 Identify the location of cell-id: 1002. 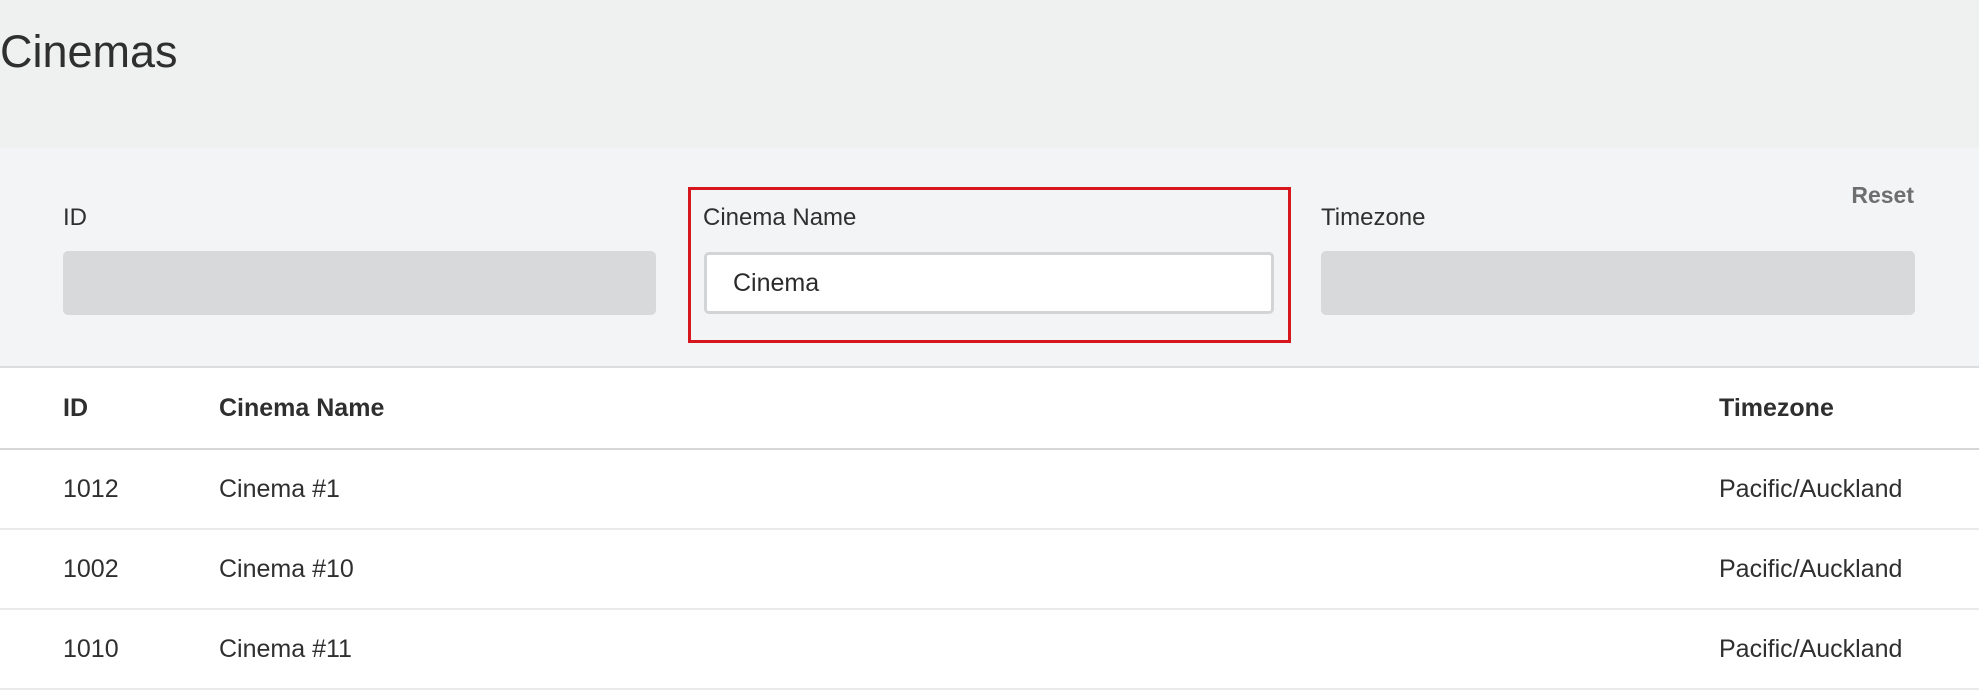
(91, 569).